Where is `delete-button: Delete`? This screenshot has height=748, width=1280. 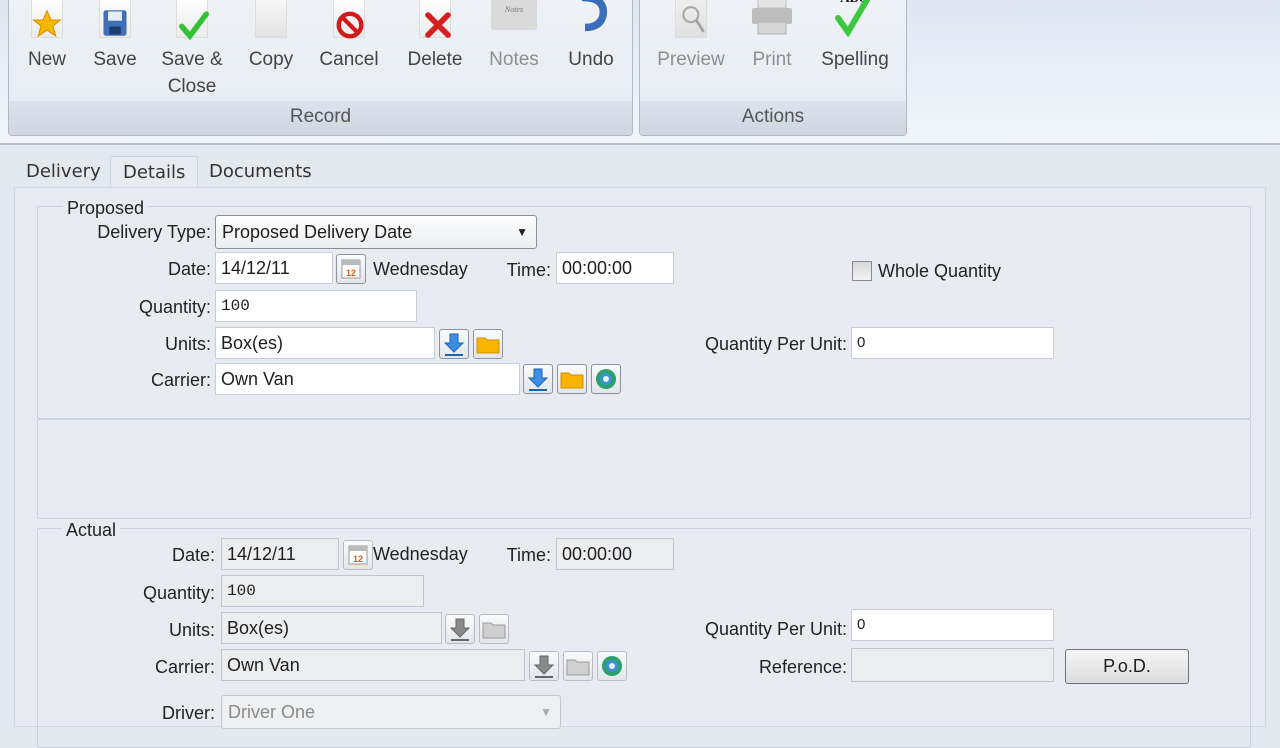 delete-button: Delete is located at coordinates (435, 36).